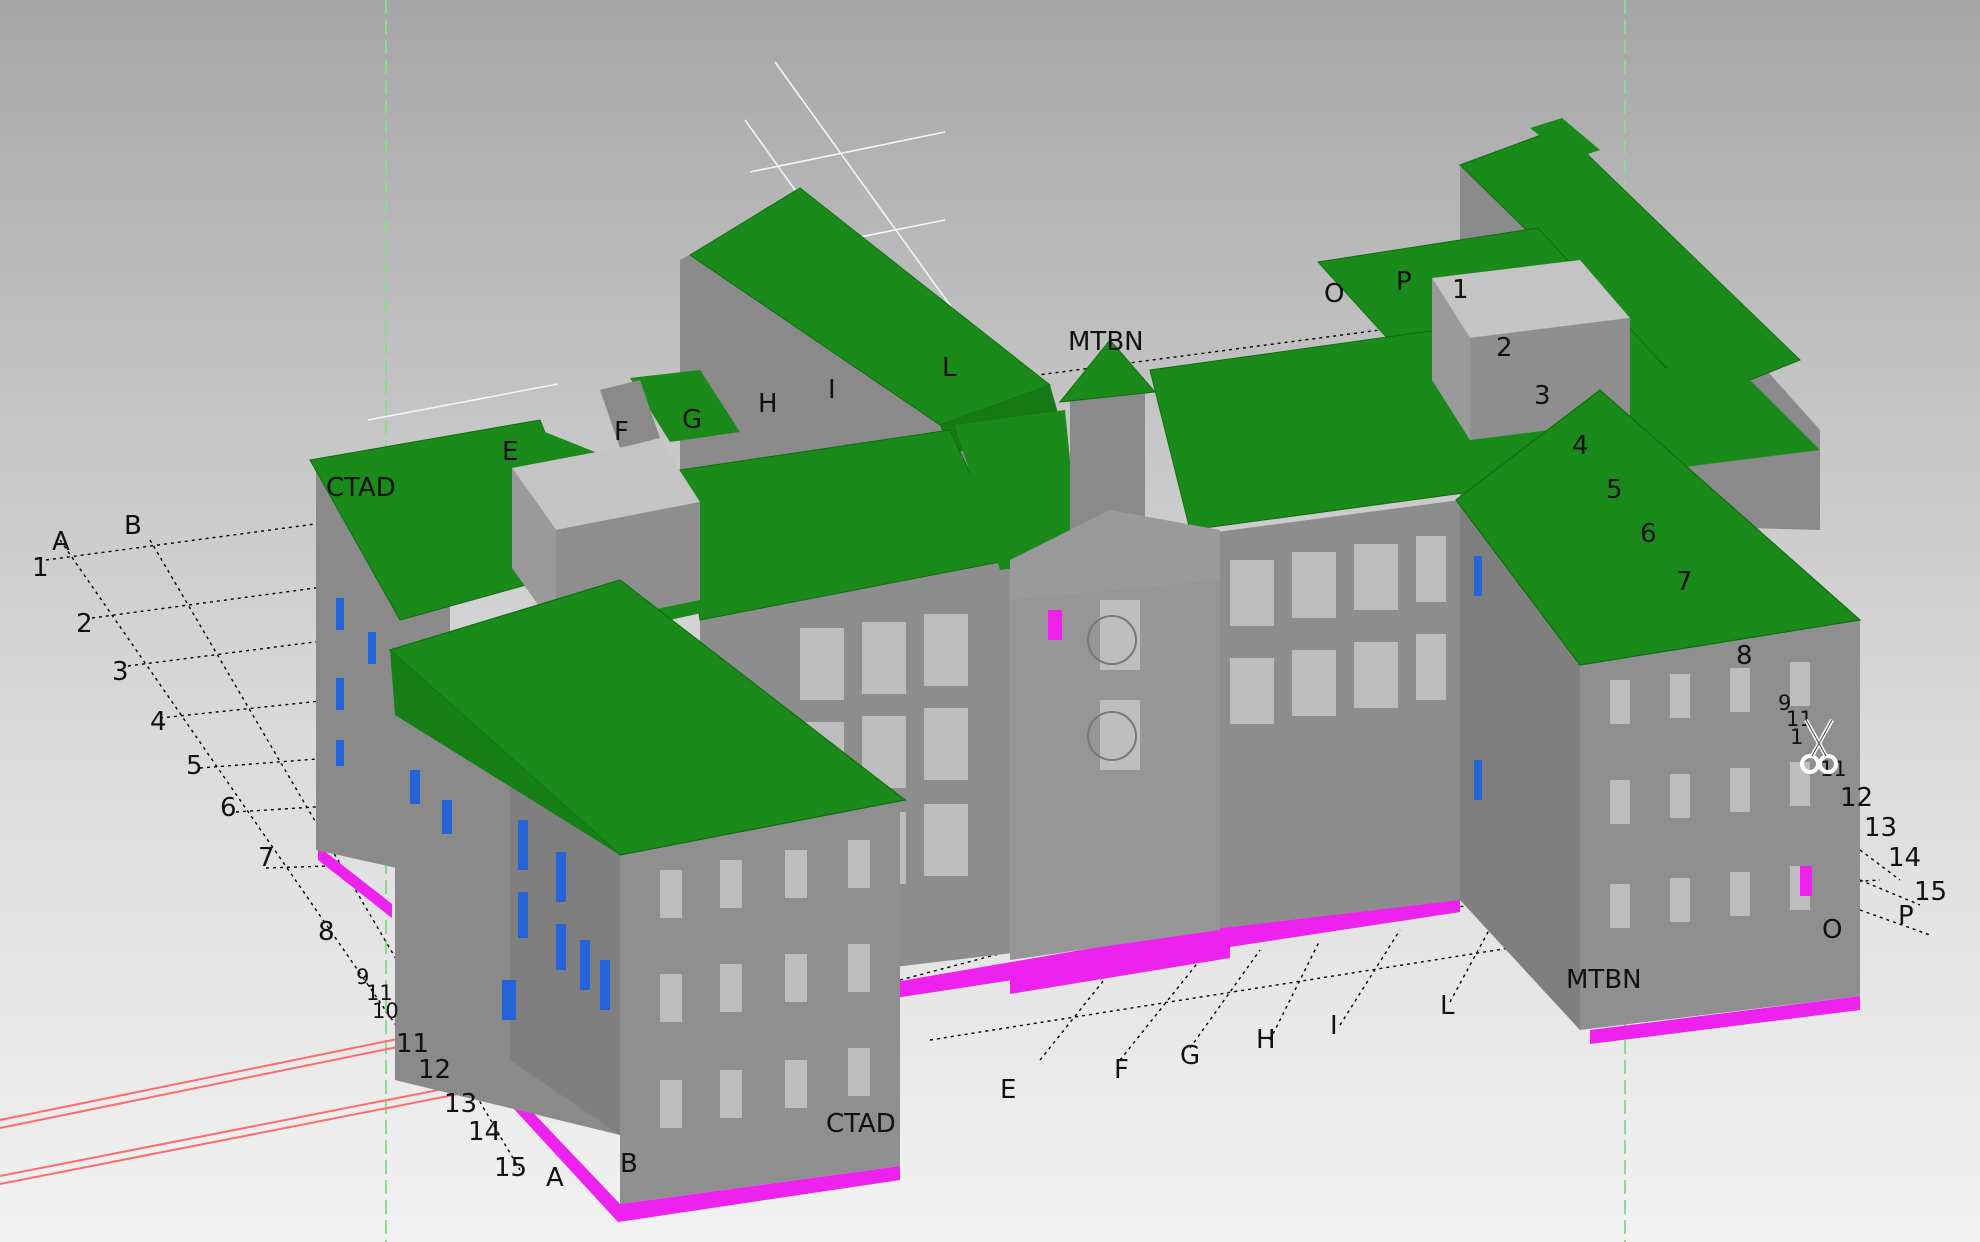  What do you see at coordinates (385, 1011) in the screenshot?
I see `grid-label: 10` at bounding box center [385, 1011].